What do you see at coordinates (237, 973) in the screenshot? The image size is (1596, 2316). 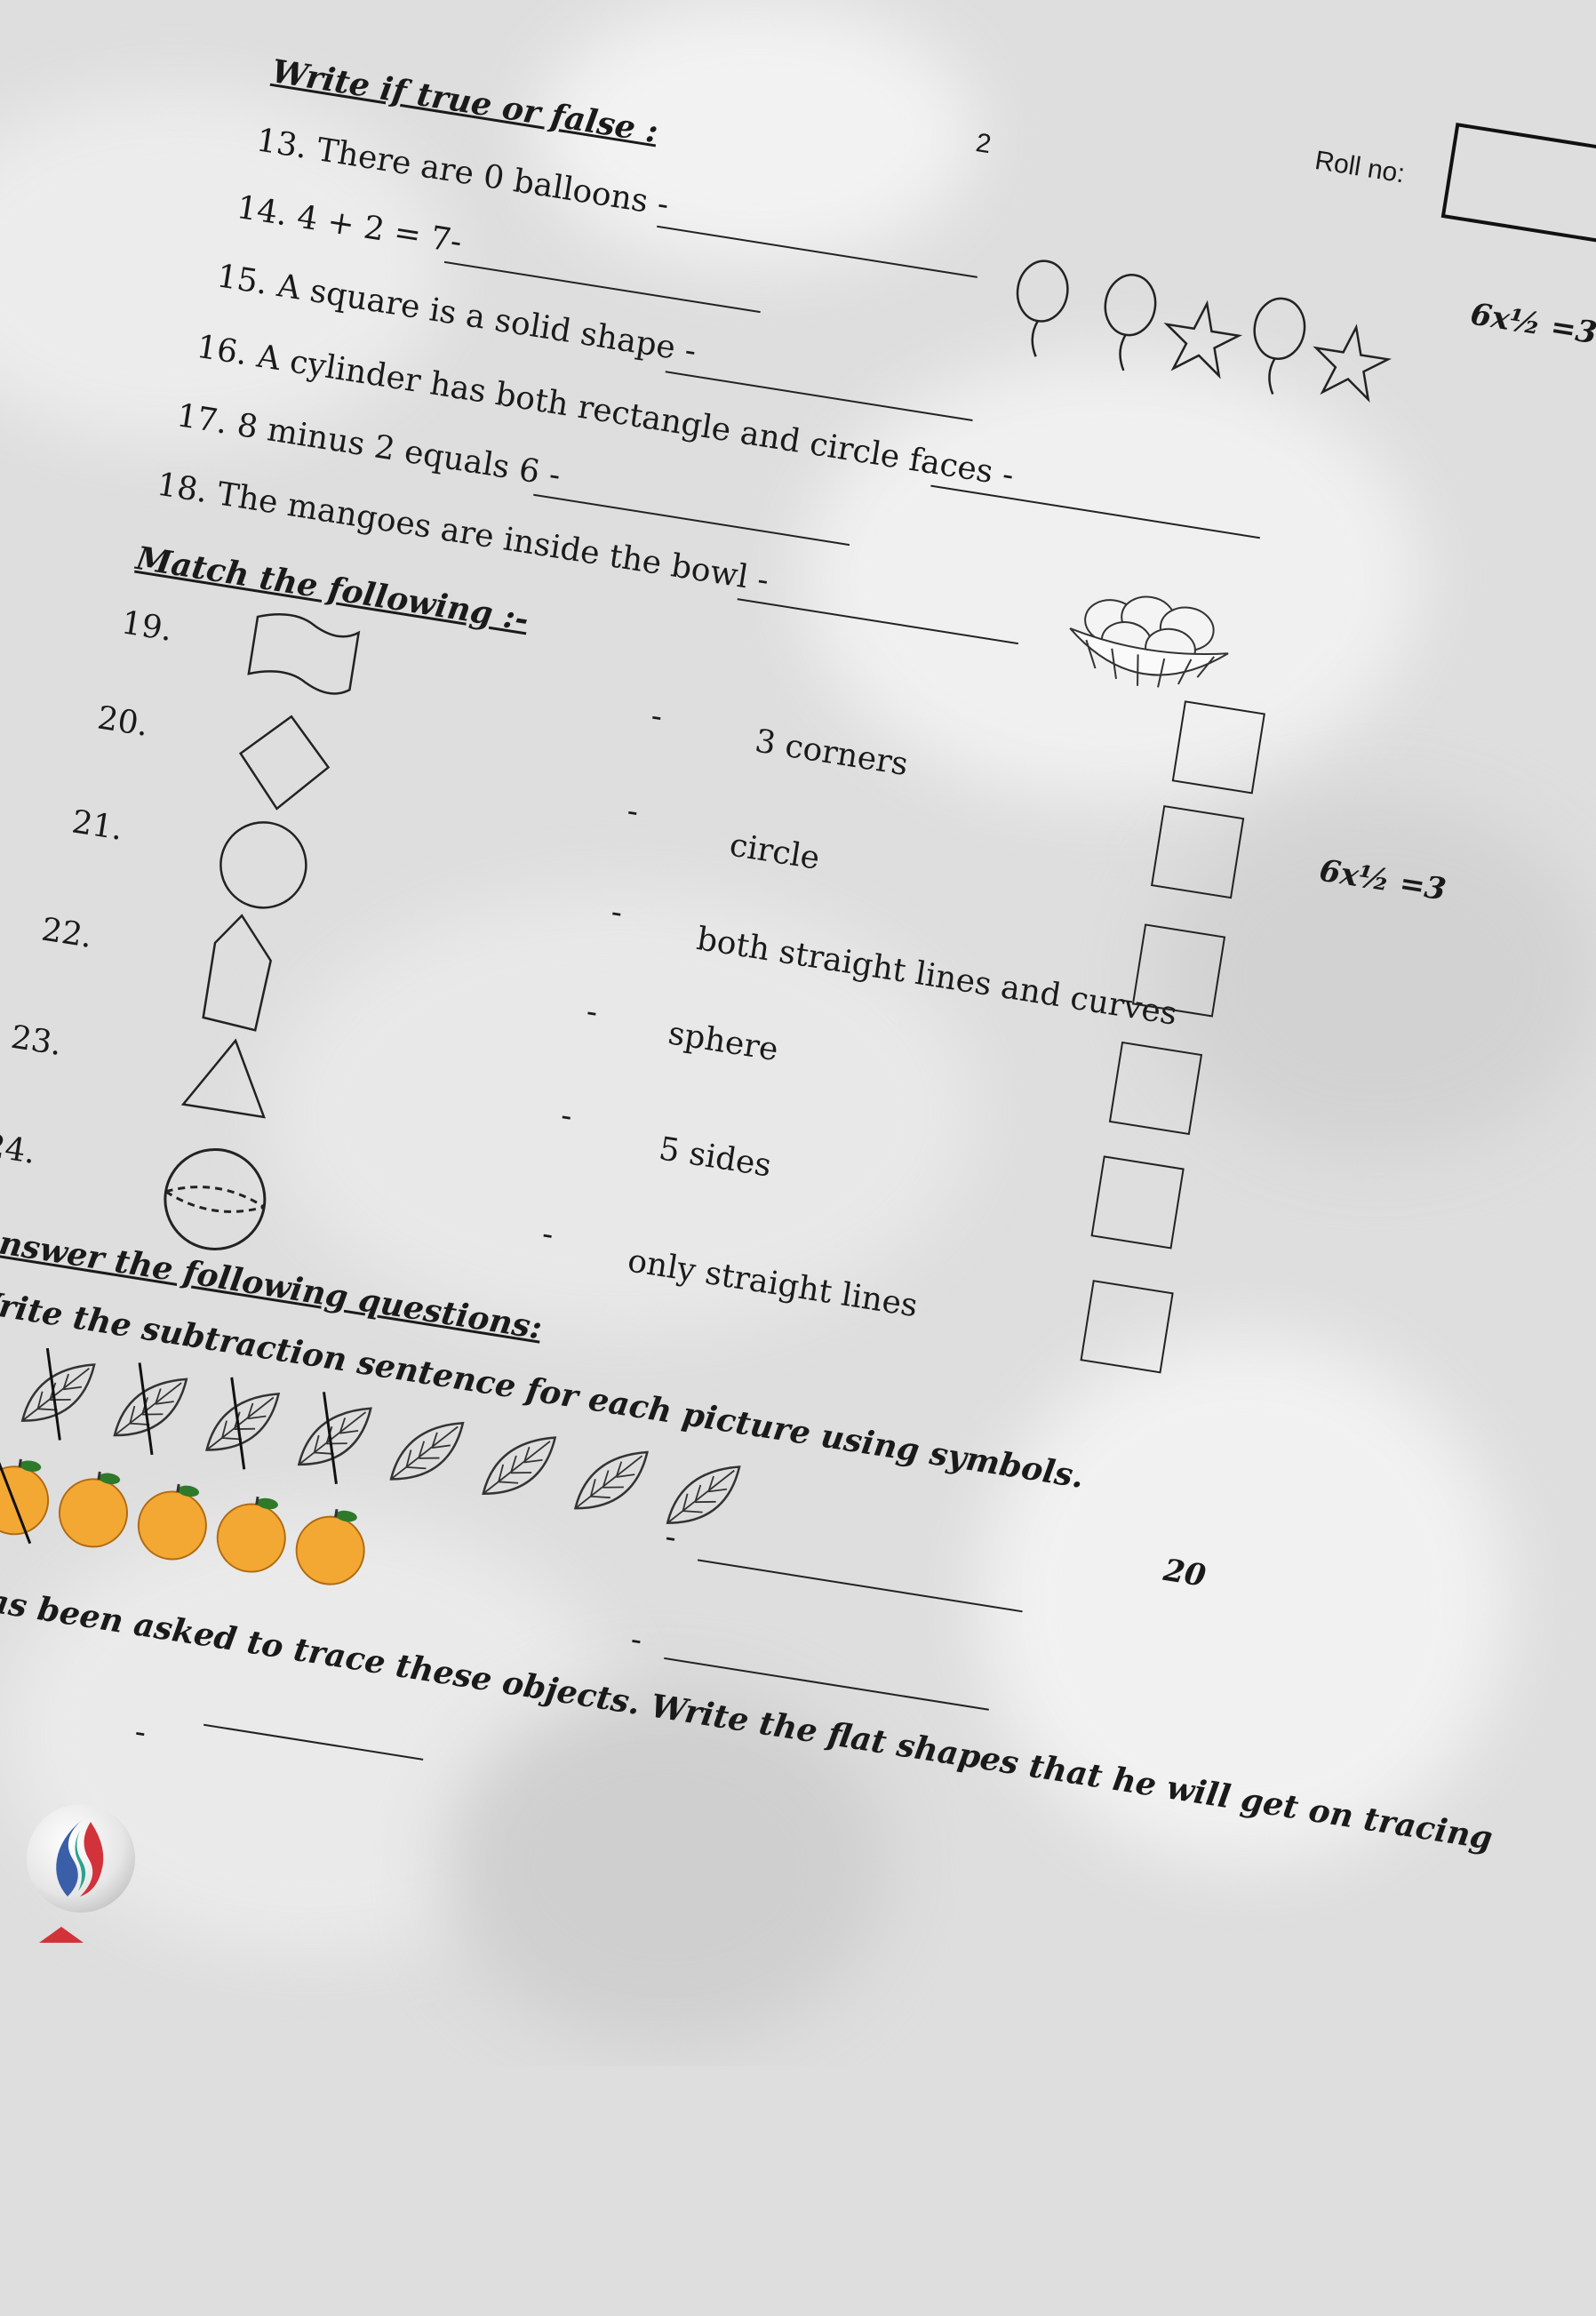 I see `pentagon-icon` at bounding box center [237, 973].